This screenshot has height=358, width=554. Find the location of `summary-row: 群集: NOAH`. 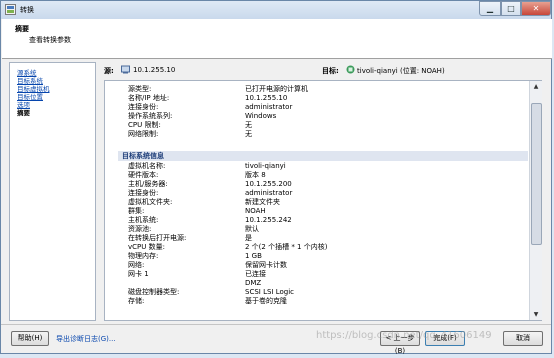

summary-row: 群集: NOAH is located at coordinates (197, 211).